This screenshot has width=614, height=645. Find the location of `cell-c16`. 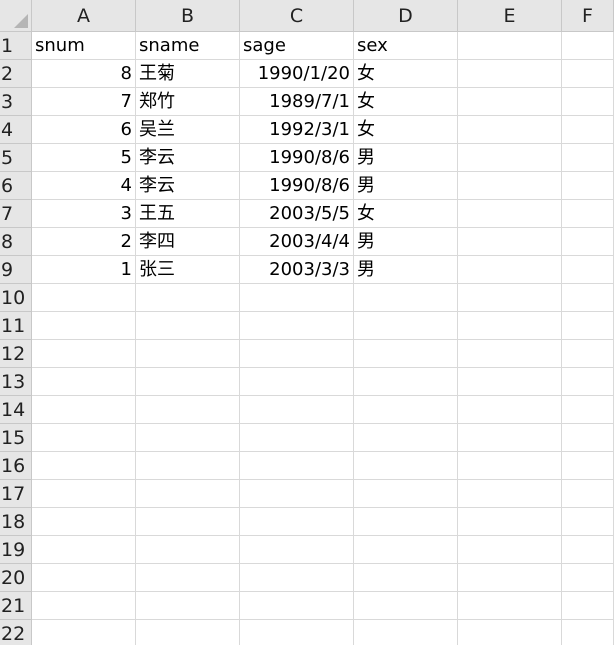

cell-c16 is located at coordinates (297, 466).